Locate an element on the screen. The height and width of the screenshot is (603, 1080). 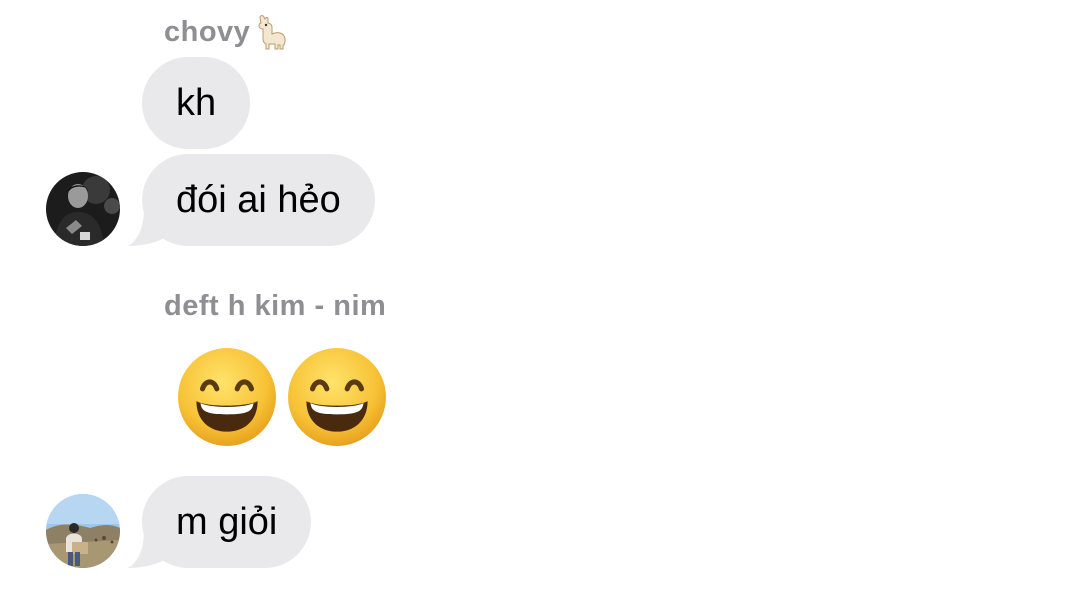
llama-icon is located at coordinates (272, 32).